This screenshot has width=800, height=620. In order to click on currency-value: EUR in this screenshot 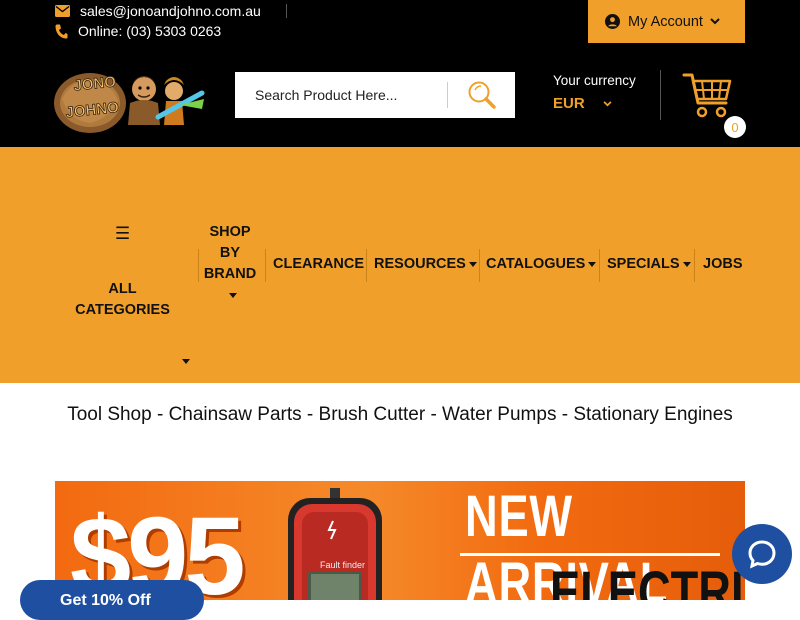, I will do `click(569, 103)`.